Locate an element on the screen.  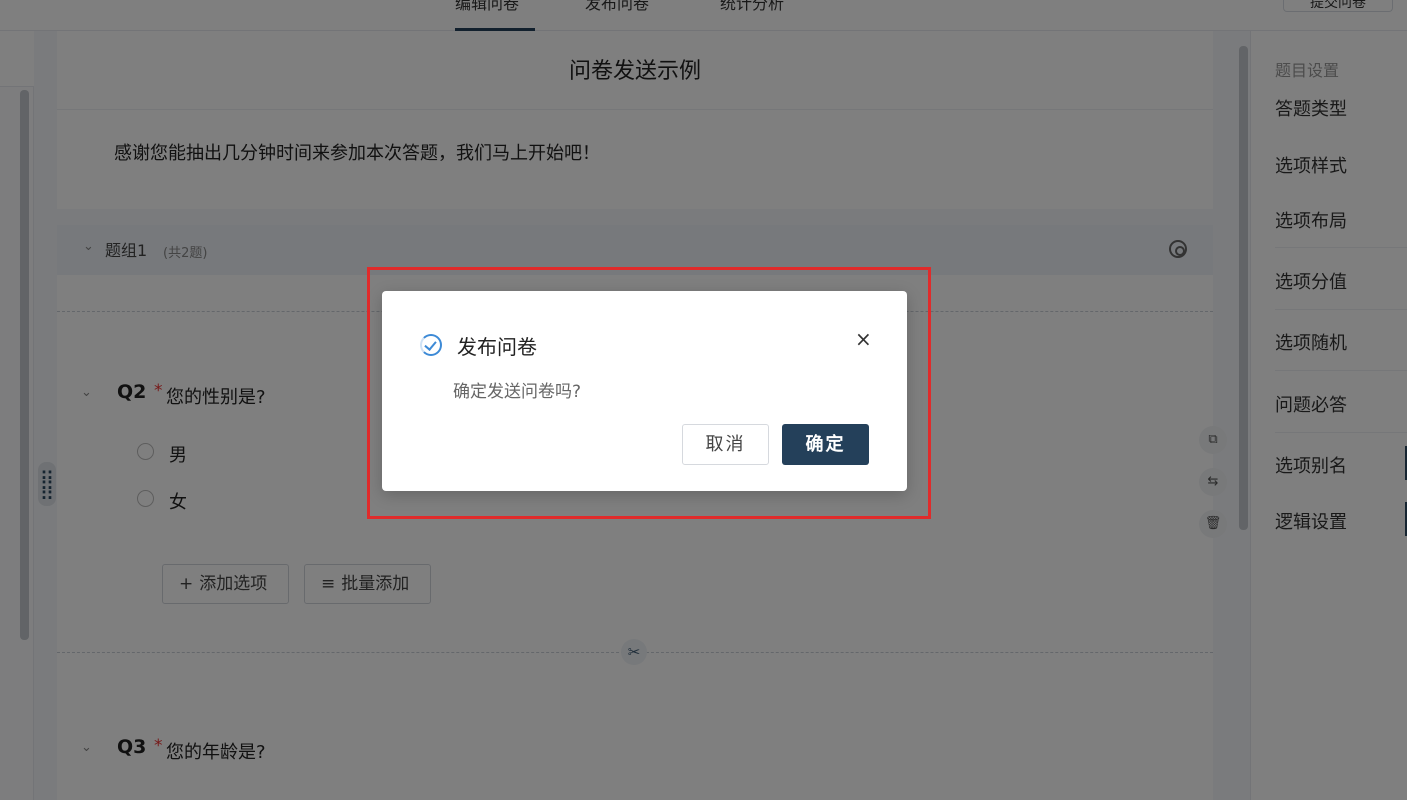
cancel-button: 取消 is located at coordinates (725, 444).